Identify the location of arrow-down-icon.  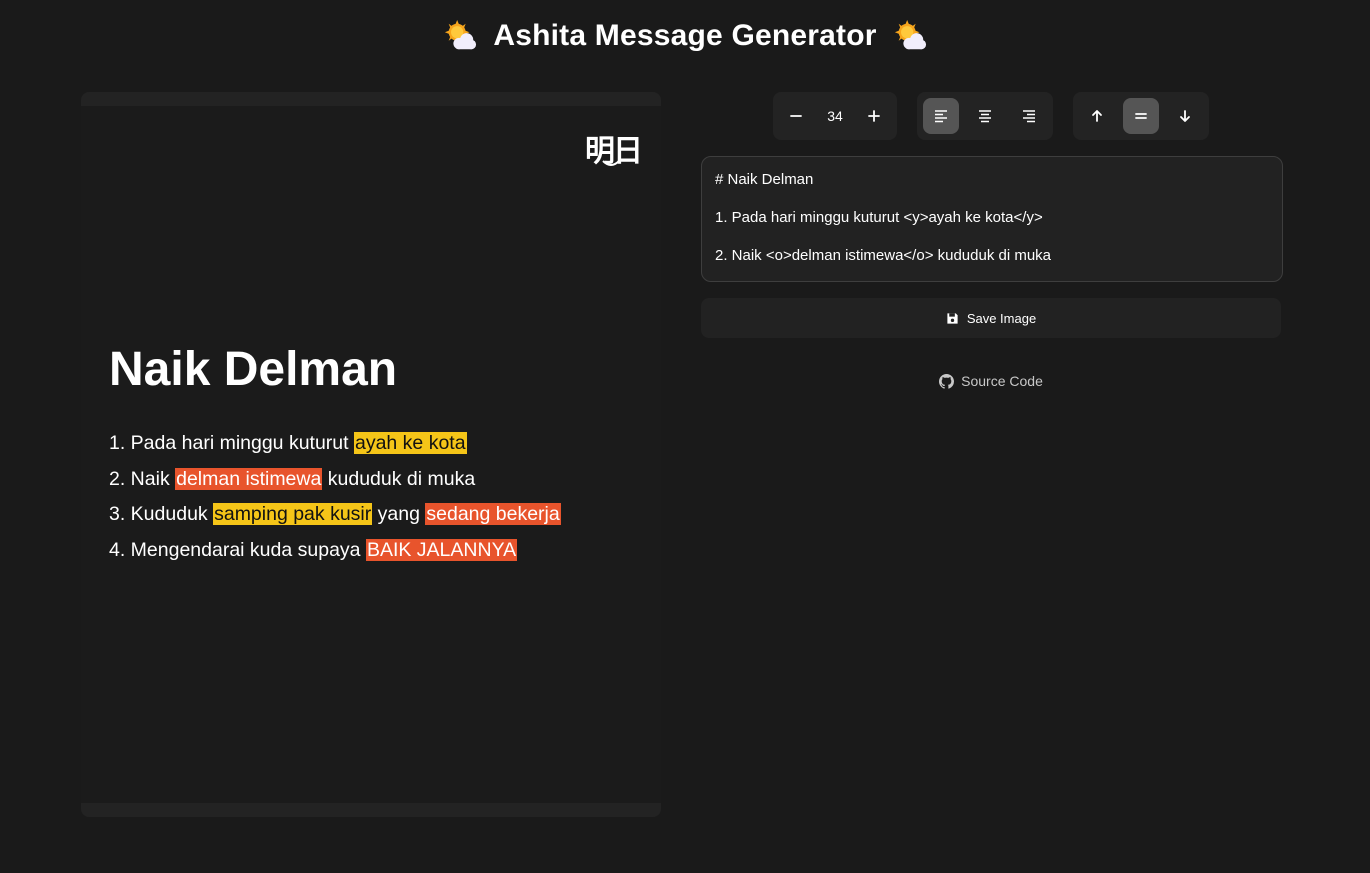
(1185, 116).